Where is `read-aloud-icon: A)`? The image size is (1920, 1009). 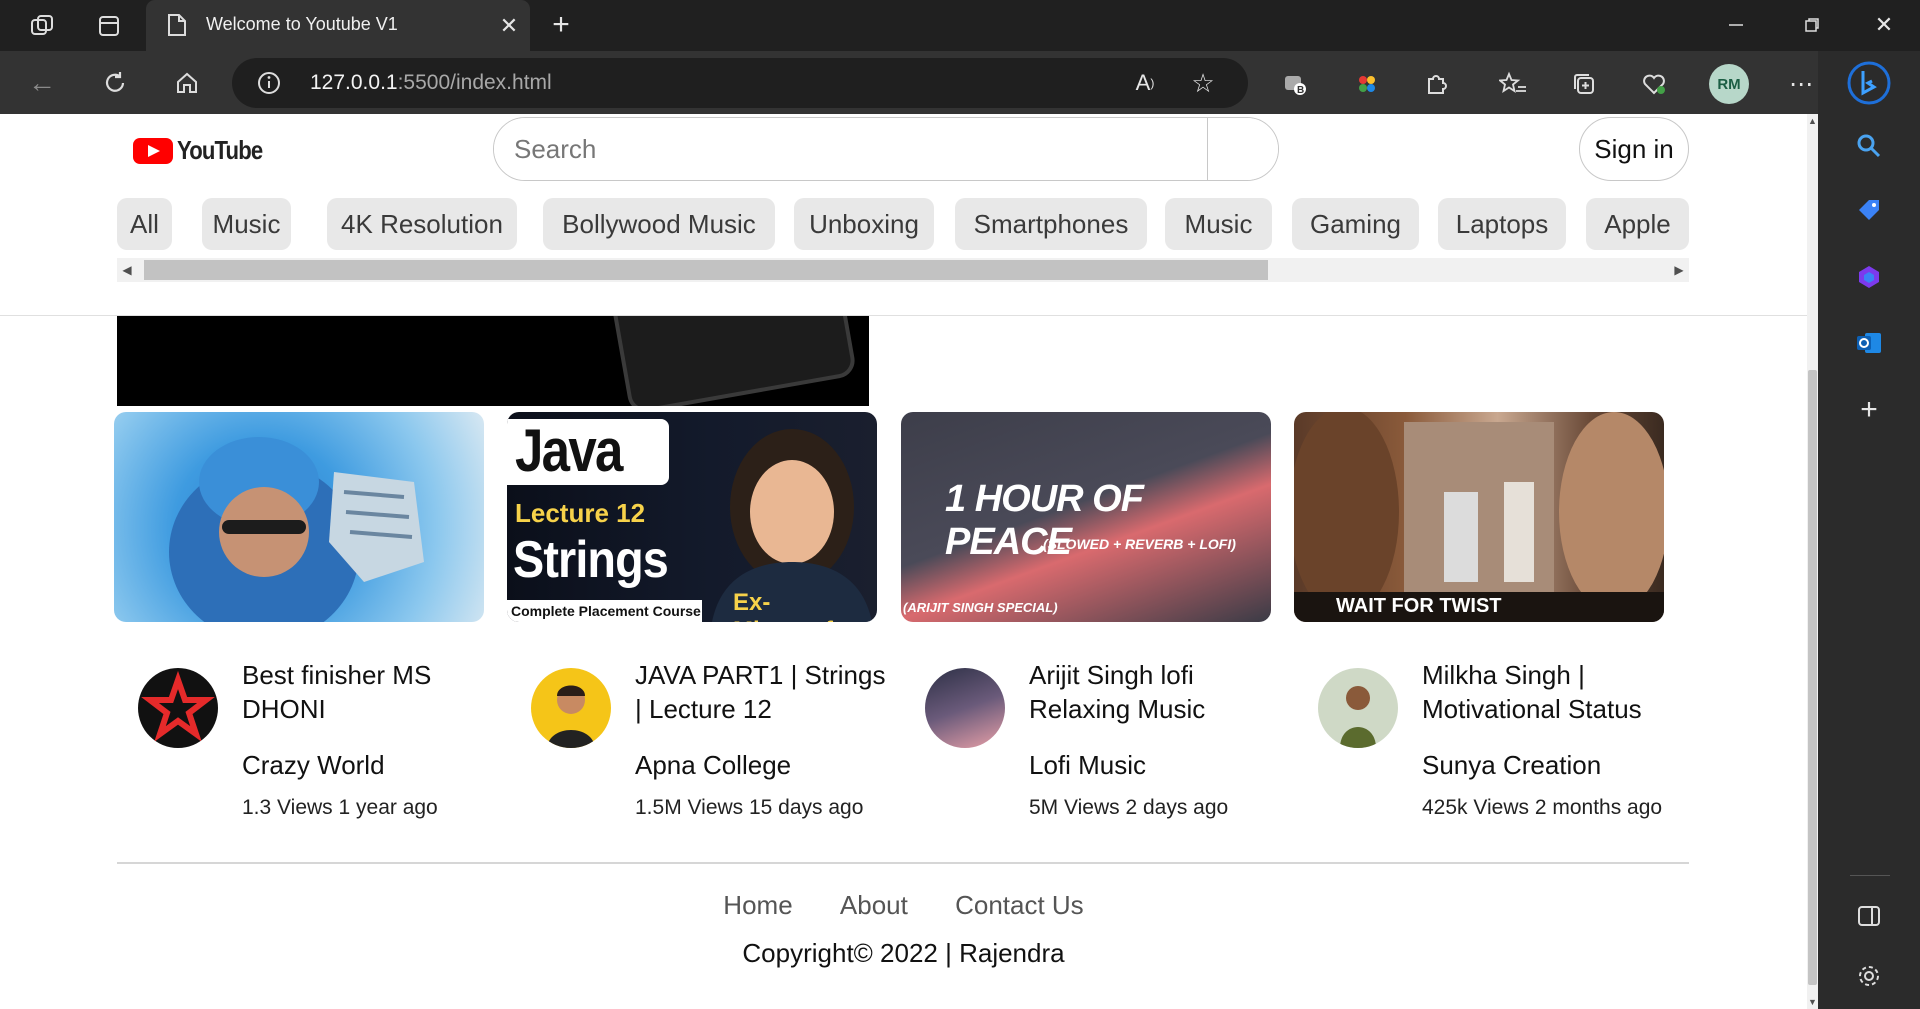
read-aloud-icon: A) is located at coordinates (1145, 83).